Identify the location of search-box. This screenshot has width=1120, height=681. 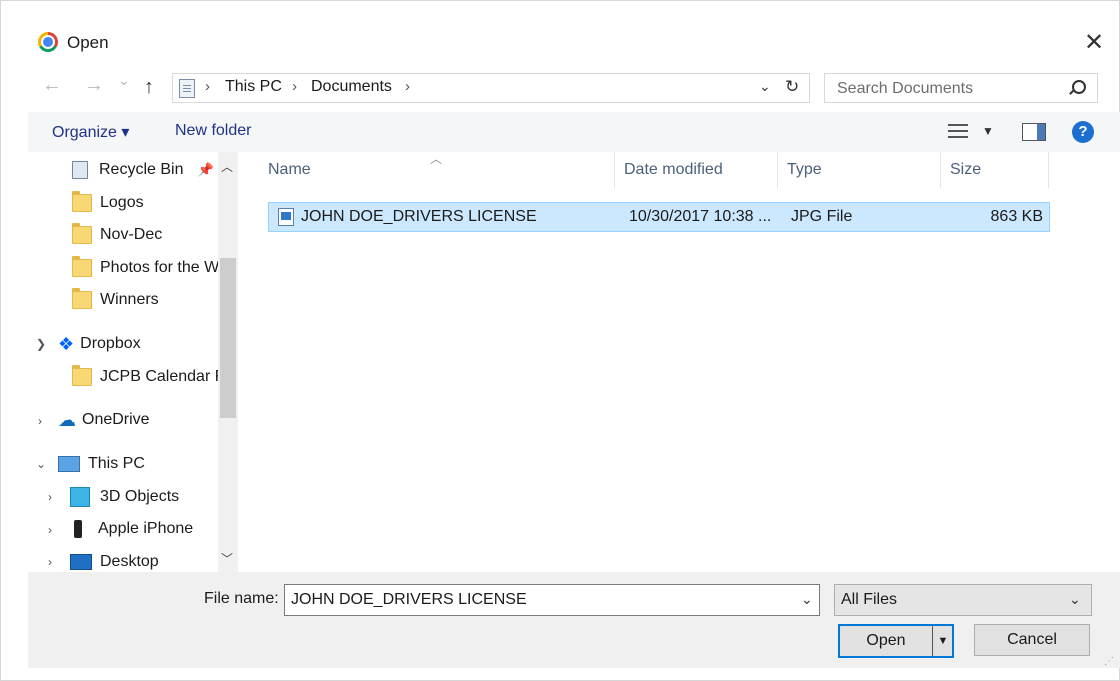
(961, 88).